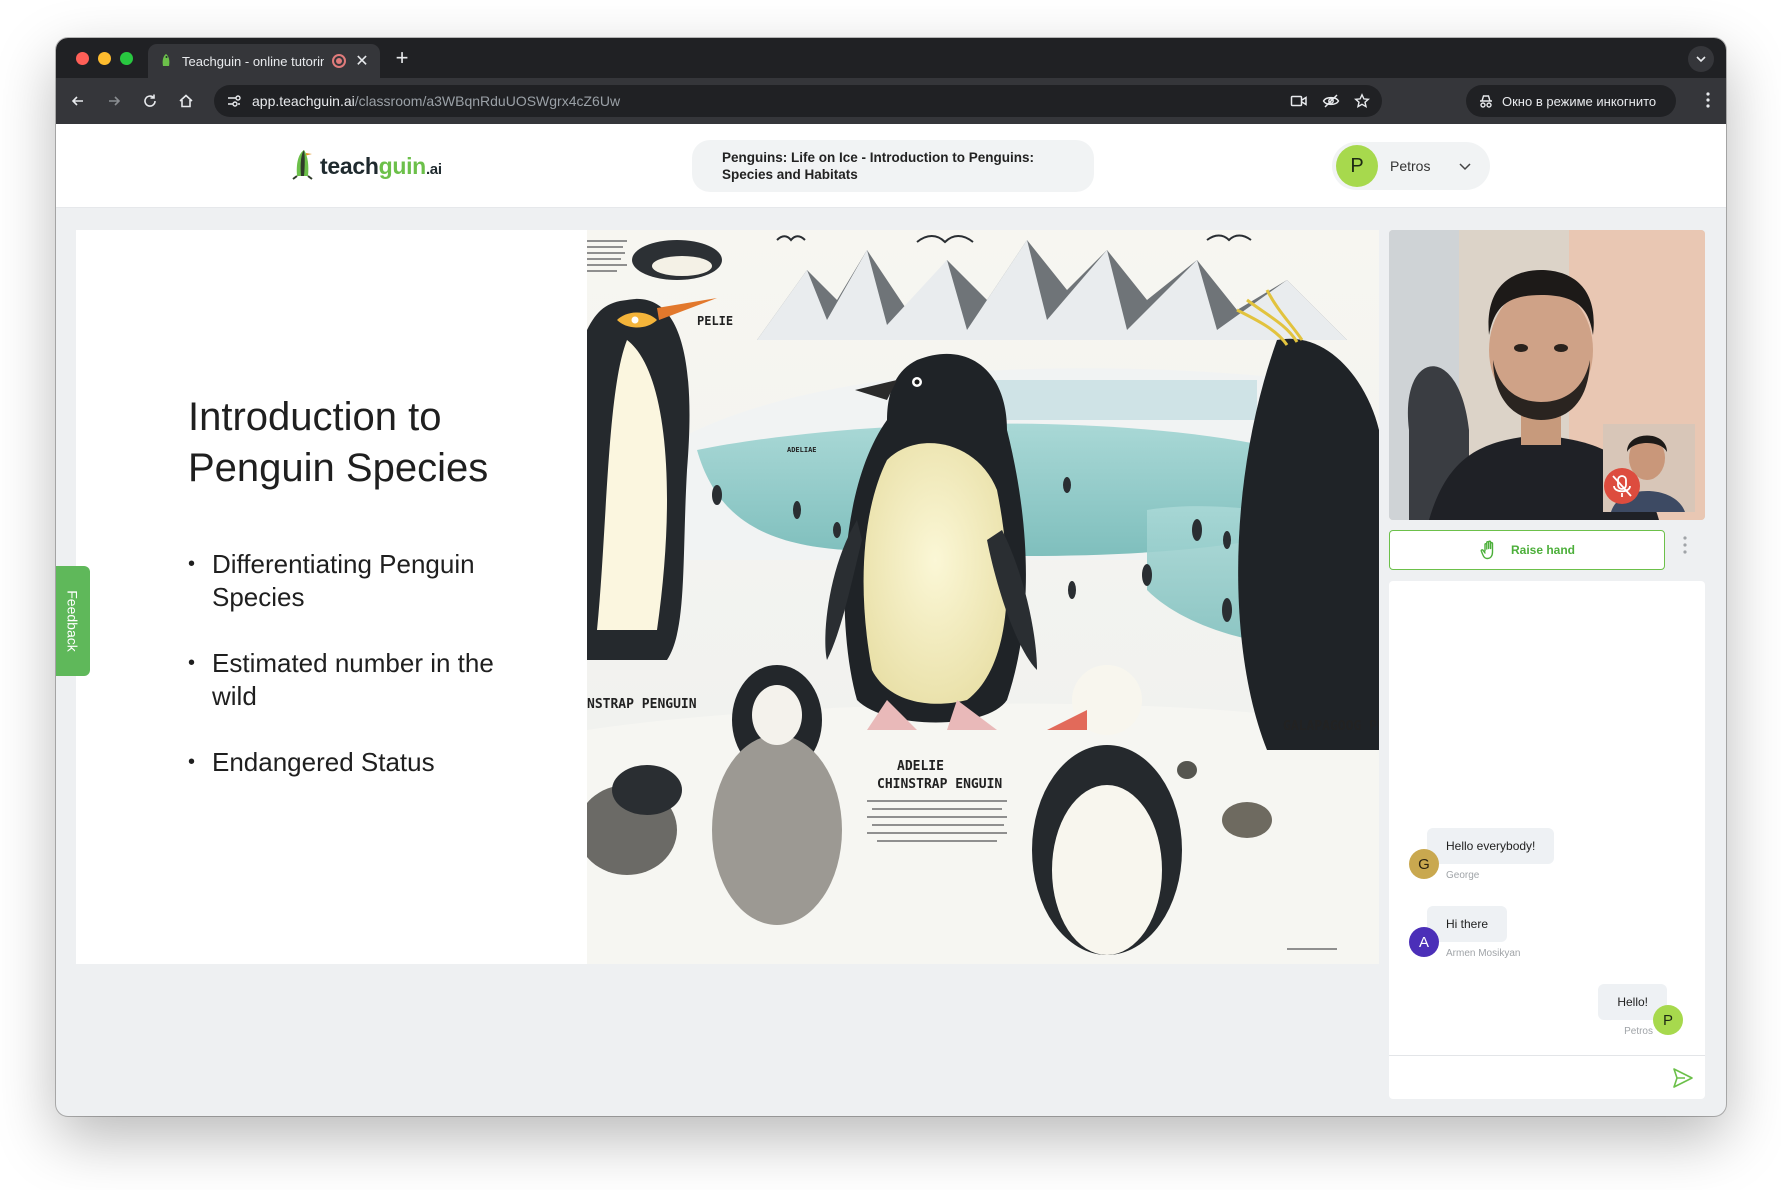 The width and height of the screenshot is (1781, 1190). I want to click on minimize-window-button, so click(104, 58).